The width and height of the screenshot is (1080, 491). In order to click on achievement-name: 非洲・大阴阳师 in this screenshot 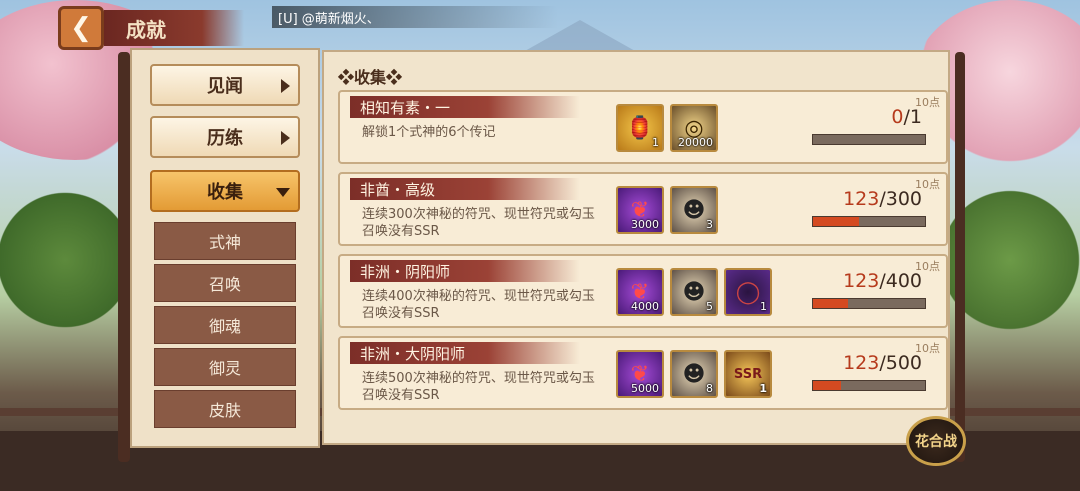, I will do `click(465, 353)`.